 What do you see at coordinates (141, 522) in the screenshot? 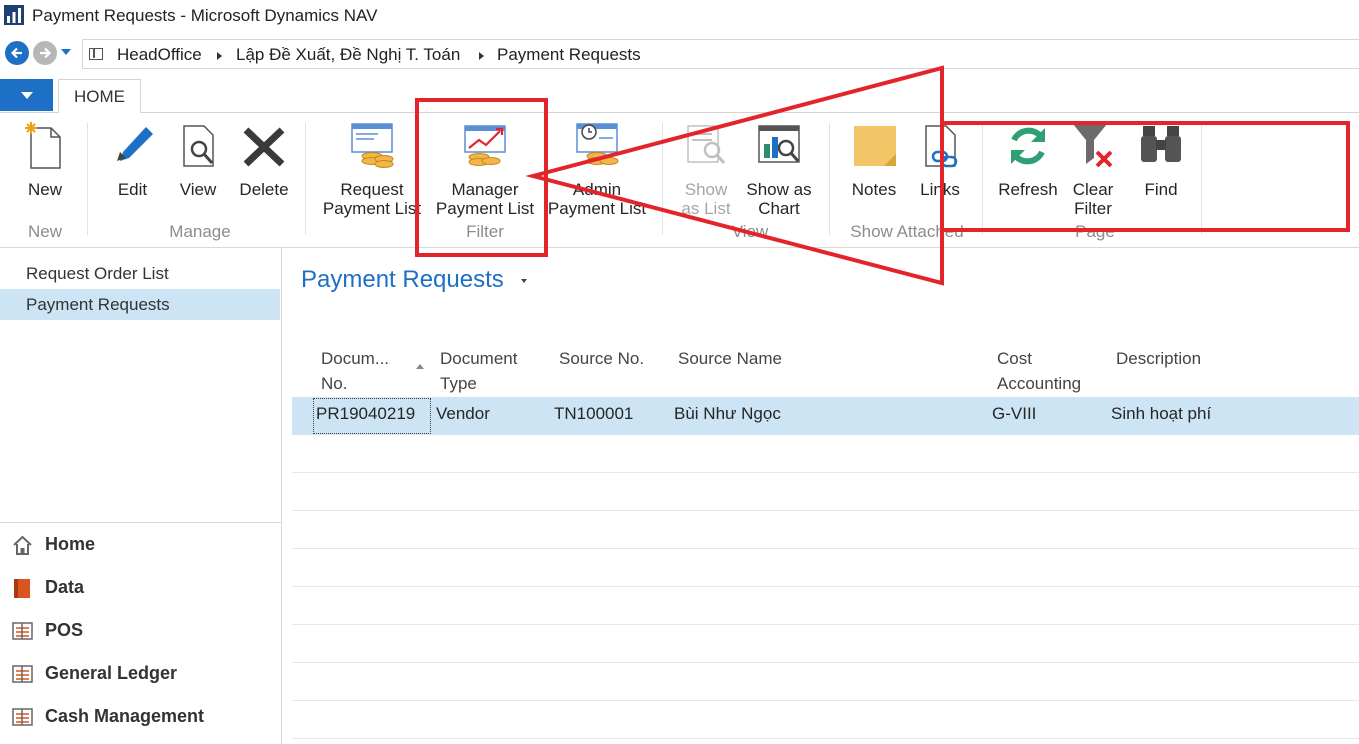
I see `navigation-divider` at bounding box center [141, 522].